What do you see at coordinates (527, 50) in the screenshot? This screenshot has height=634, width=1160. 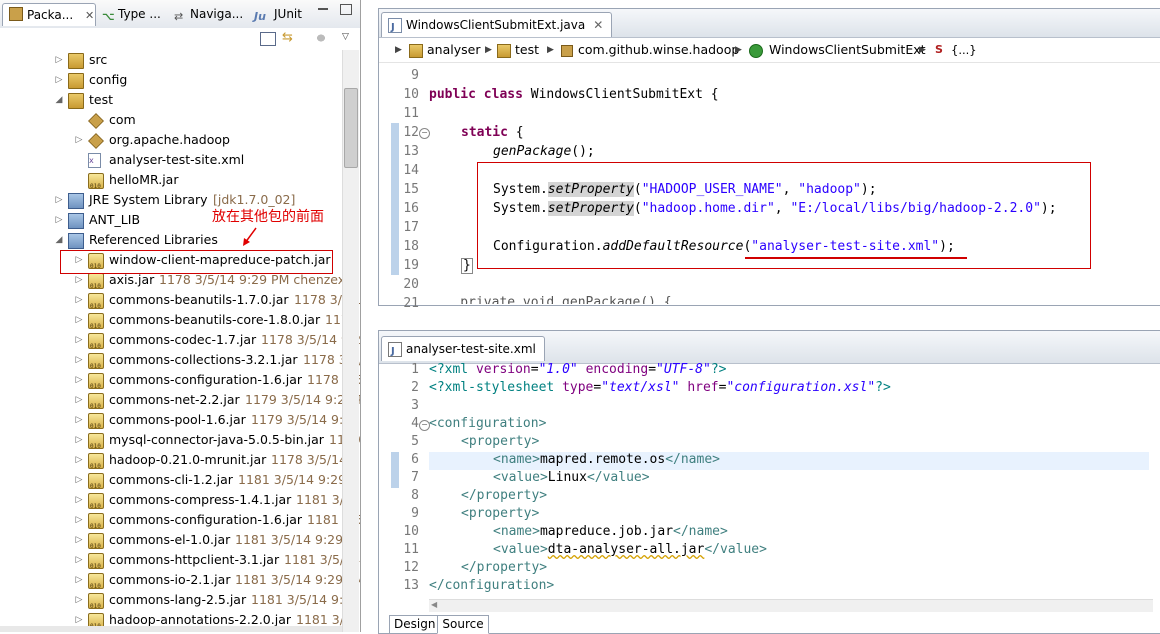 I see `breadcrumb-folder: test` at bounding box center [527, 50].